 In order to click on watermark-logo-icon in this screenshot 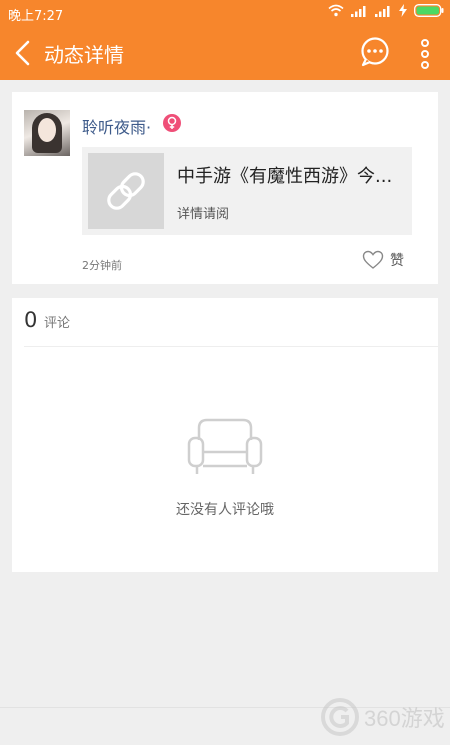, I will do `click(340, 717)`.